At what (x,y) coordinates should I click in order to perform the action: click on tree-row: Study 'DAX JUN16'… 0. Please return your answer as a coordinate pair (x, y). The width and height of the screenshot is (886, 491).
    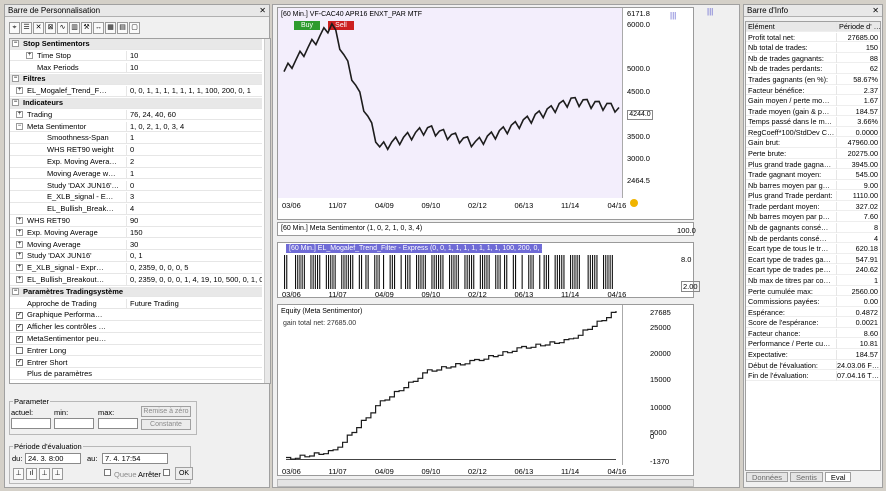
    Looking at the image, I should click on (136, 186).